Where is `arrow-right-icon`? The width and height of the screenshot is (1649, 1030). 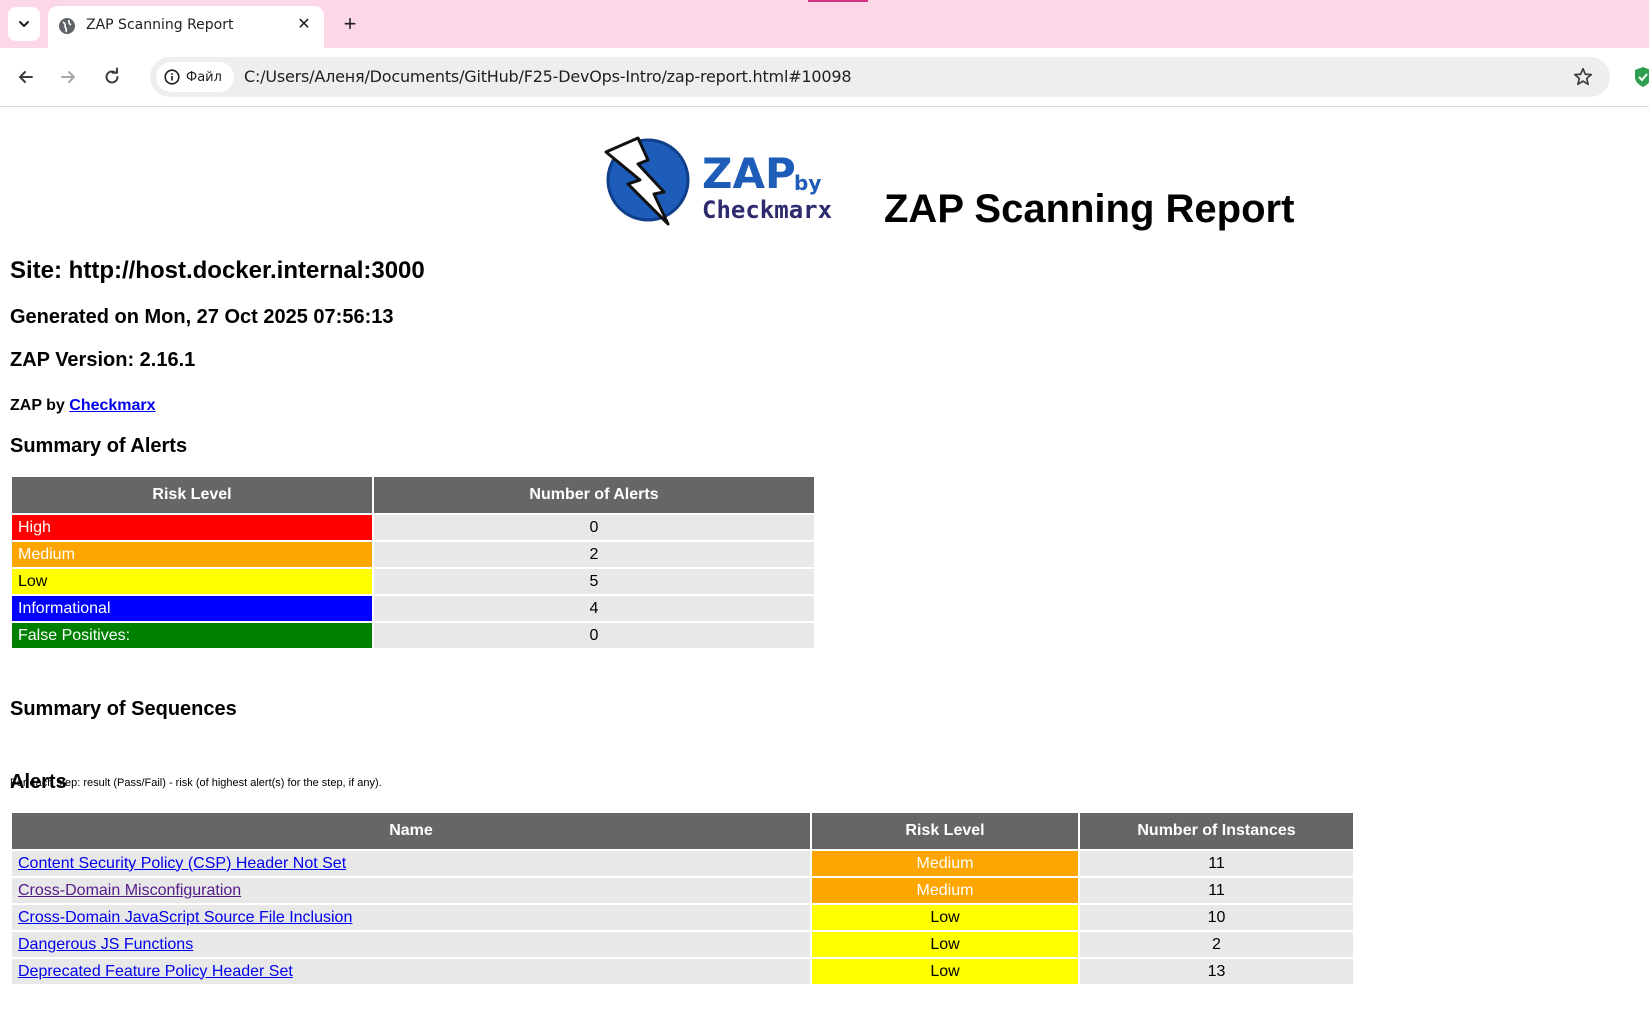 arrow-right-icon is located at coordinates (68, 77).